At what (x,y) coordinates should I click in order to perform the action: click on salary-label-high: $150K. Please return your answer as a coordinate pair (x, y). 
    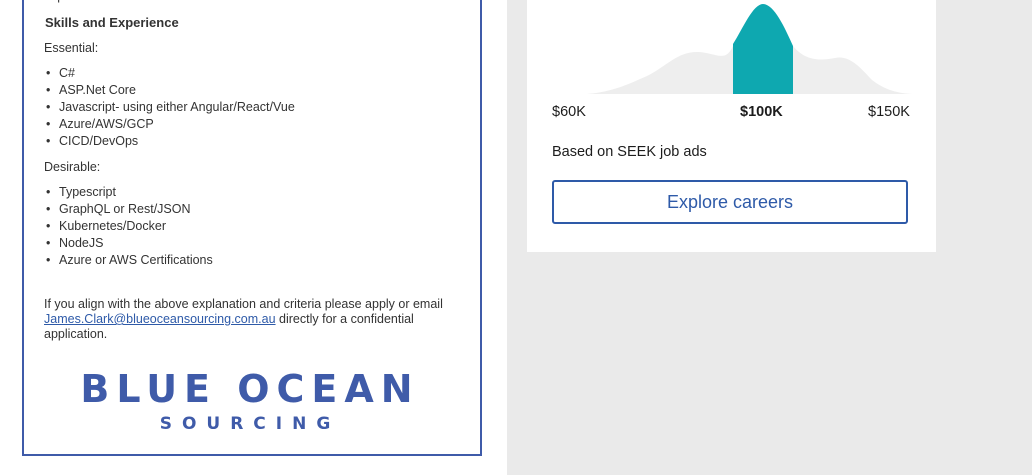
    Looking at the image, I should click on (889, 112).